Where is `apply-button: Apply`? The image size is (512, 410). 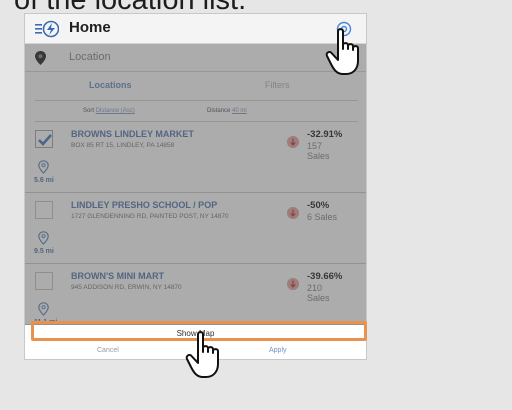
apply-button: Apply is located at coordinates (278, 350).